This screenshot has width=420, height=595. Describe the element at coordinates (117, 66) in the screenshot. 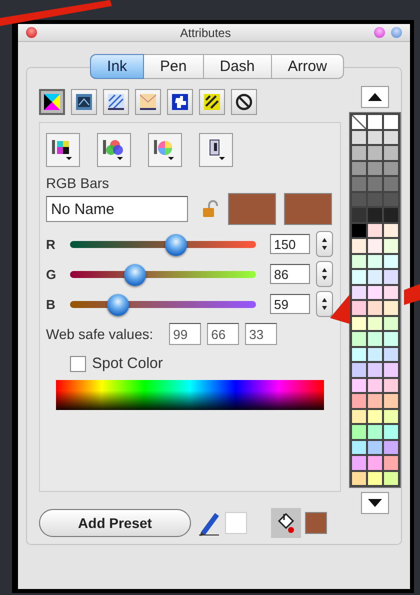

I see `tab: Ink` at that location.